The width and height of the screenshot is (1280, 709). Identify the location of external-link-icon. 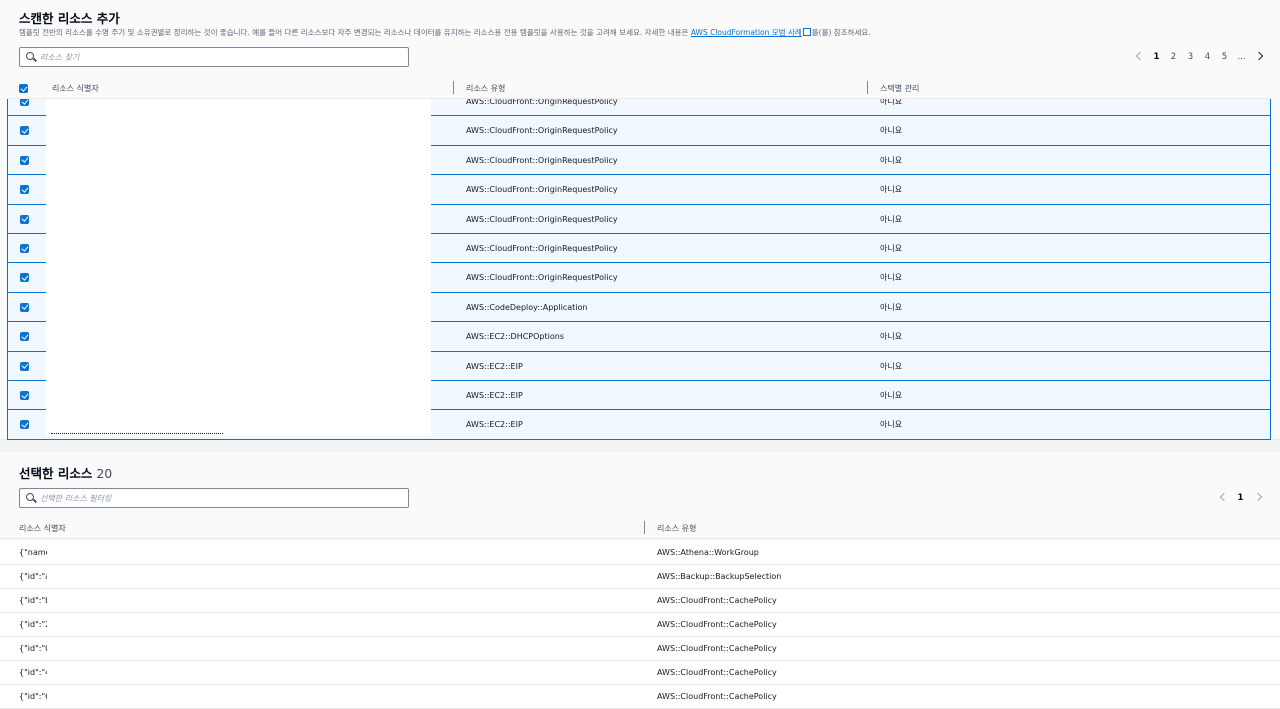
(806, 32).